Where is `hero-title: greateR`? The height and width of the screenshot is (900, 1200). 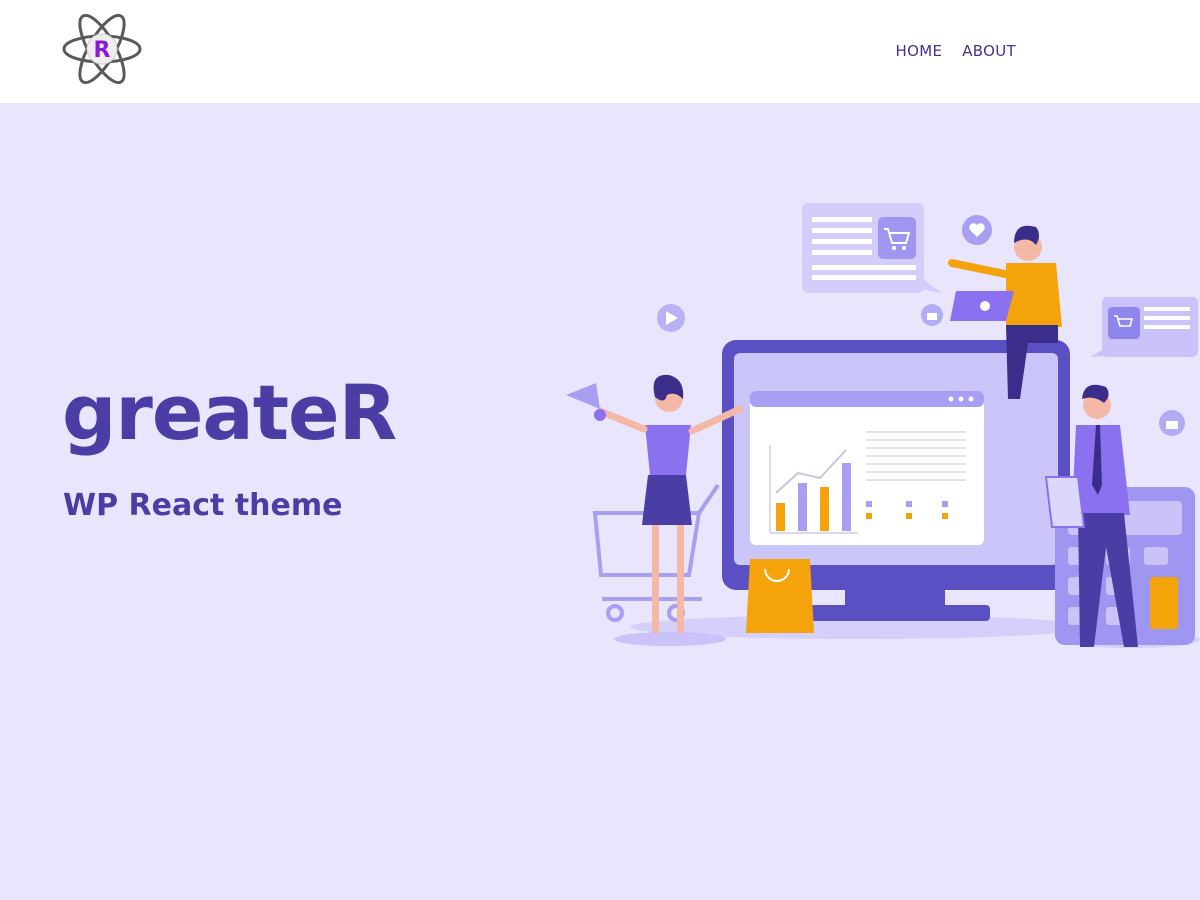 hero-title: greateR is located at coordinates (229, 412).